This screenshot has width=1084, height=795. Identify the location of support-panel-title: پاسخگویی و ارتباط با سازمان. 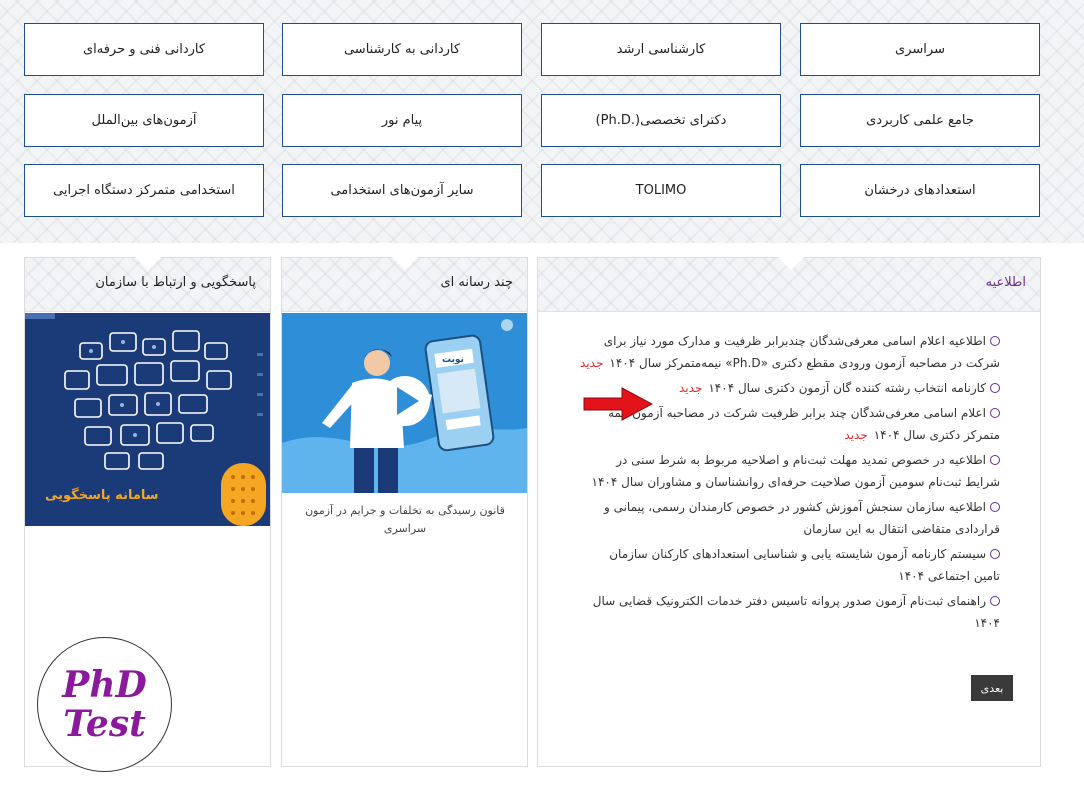
(175, 282).